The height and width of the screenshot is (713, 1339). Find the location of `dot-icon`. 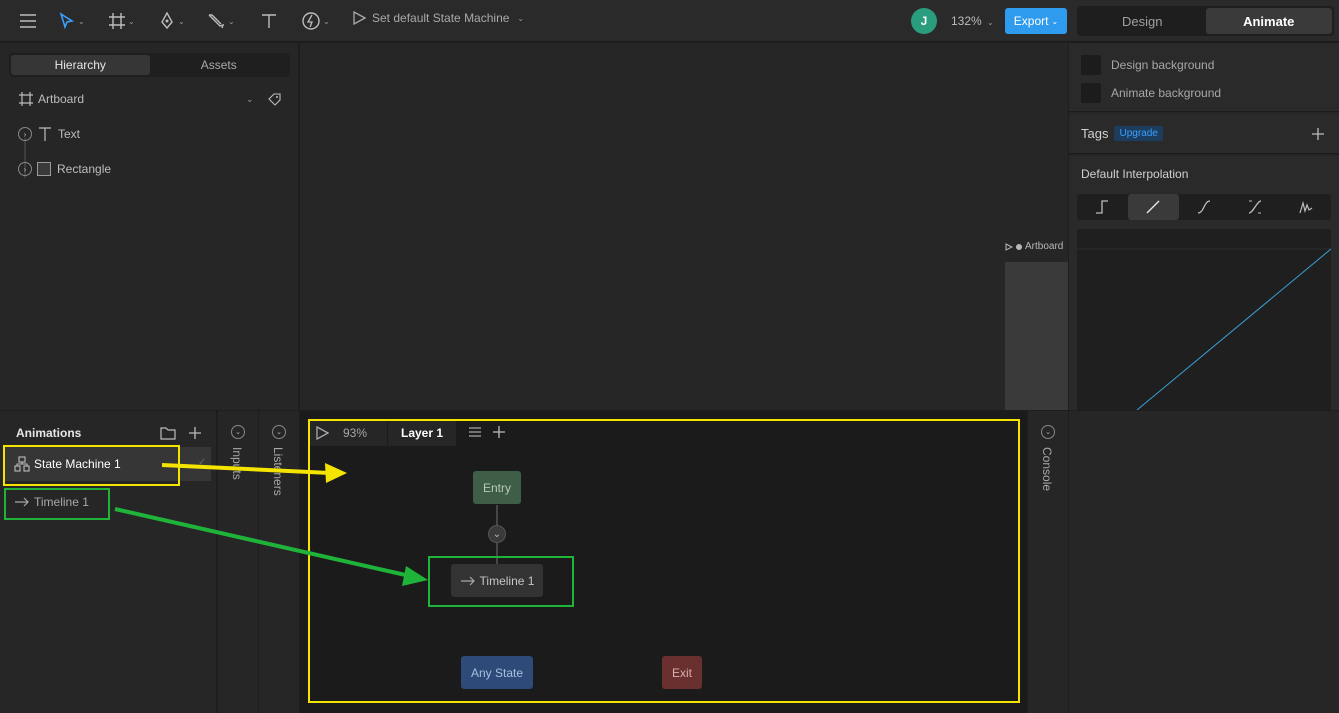

dot-icon is located at coordinates (1019, 246).